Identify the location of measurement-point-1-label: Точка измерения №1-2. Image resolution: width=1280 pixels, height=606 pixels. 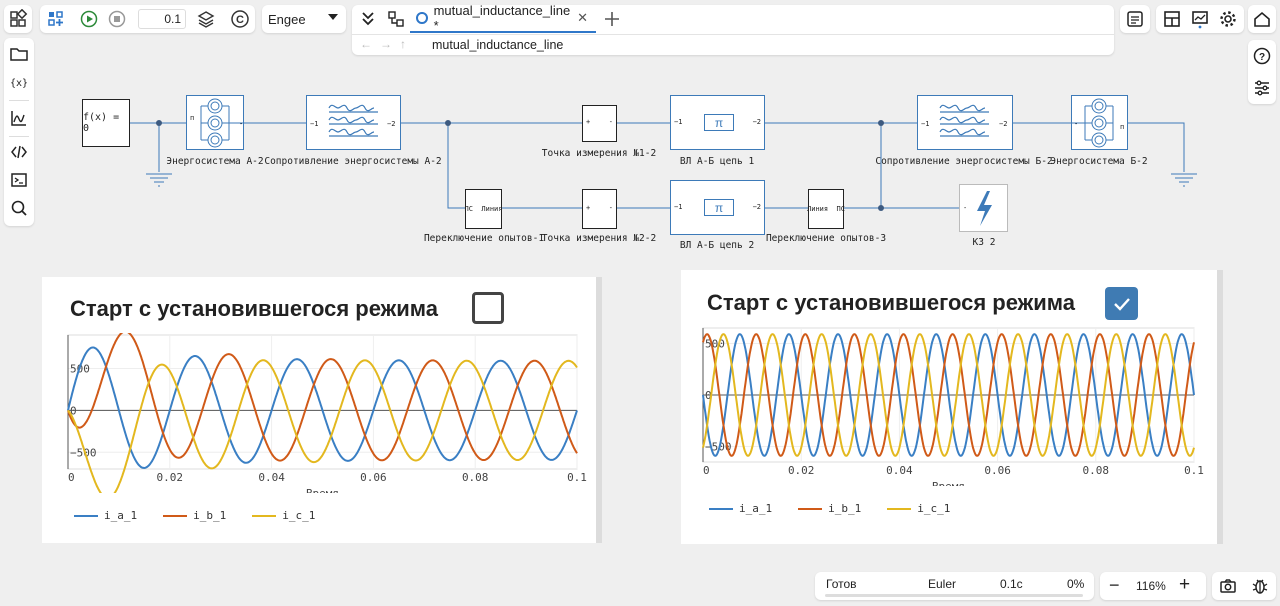
(599, 153).